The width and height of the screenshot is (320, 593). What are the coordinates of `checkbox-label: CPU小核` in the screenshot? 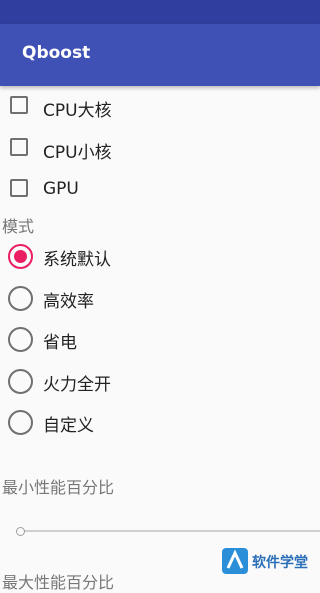 It's located at (77, 153).